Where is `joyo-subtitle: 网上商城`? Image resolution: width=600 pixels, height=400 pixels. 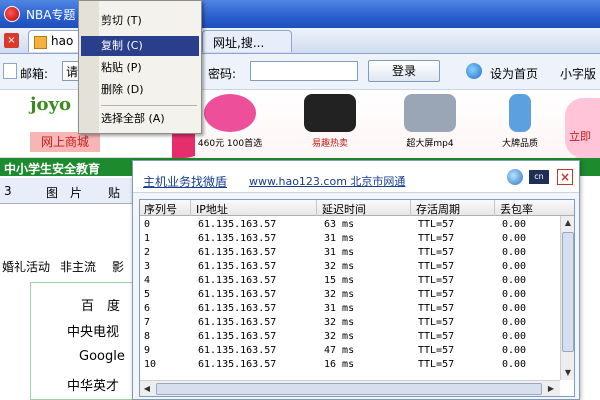 joyo-subtitle: 网上商城 is located at coordinates (65, 142).